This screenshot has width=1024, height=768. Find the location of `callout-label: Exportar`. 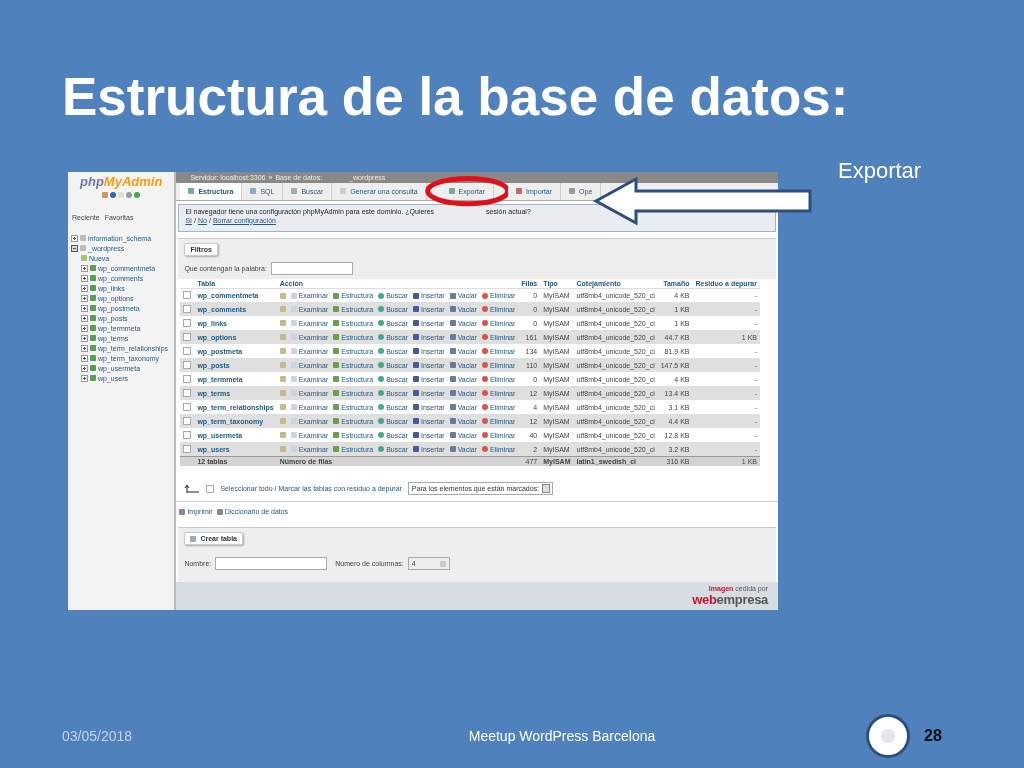

callout-label: Exportar is located at coordinates (880, 171).